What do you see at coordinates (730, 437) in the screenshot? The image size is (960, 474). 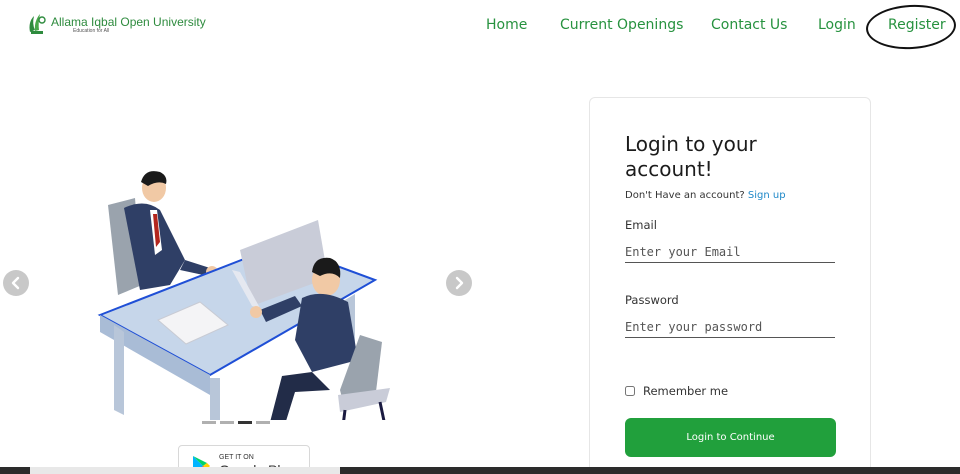 I see `login-button: Login to Continue` at bounding box center [730, 437].